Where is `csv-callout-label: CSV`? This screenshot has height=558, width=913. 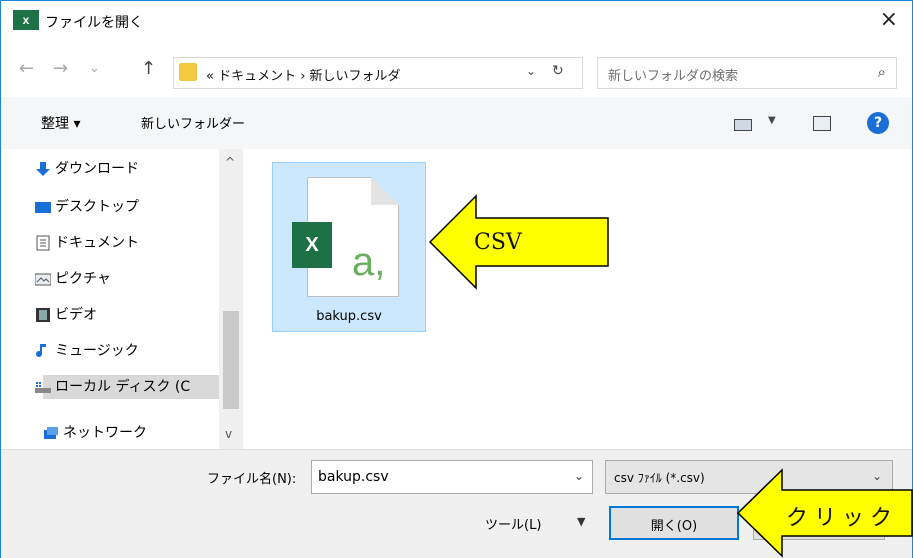 csv-callout-label: CSV is located at coordinates (498, 242).